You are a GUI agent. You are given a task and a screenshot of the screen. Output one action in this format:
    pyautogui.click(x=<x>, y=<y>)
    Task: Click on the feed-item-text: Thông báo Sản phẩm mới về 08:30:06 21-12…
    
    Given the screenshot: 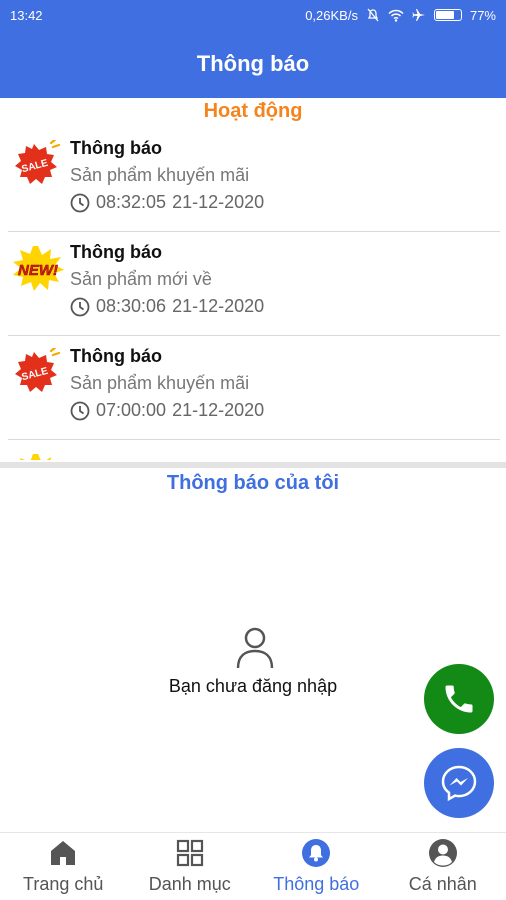 What is the action you would take?
    pyautogui.click(x=167, y=279)
    